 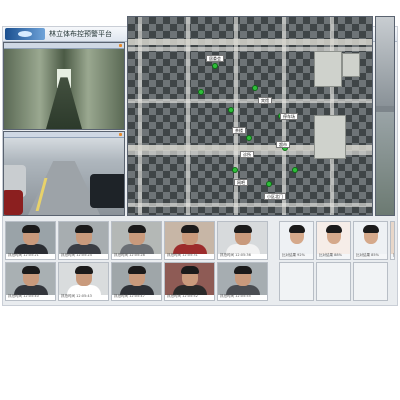 I want to click on map-label: 居委会, so click(x=215, y=58).